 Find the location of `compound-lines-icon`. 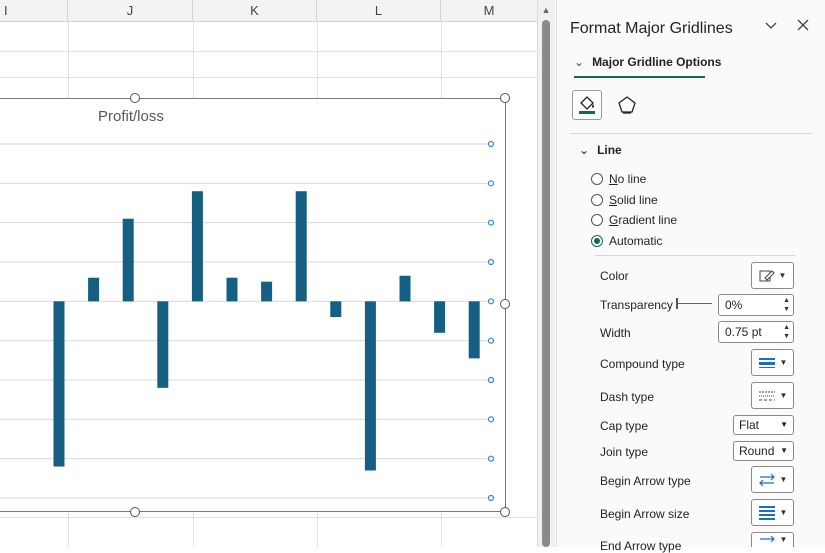

compound-lines-icon is located at coordinates (766, 362).